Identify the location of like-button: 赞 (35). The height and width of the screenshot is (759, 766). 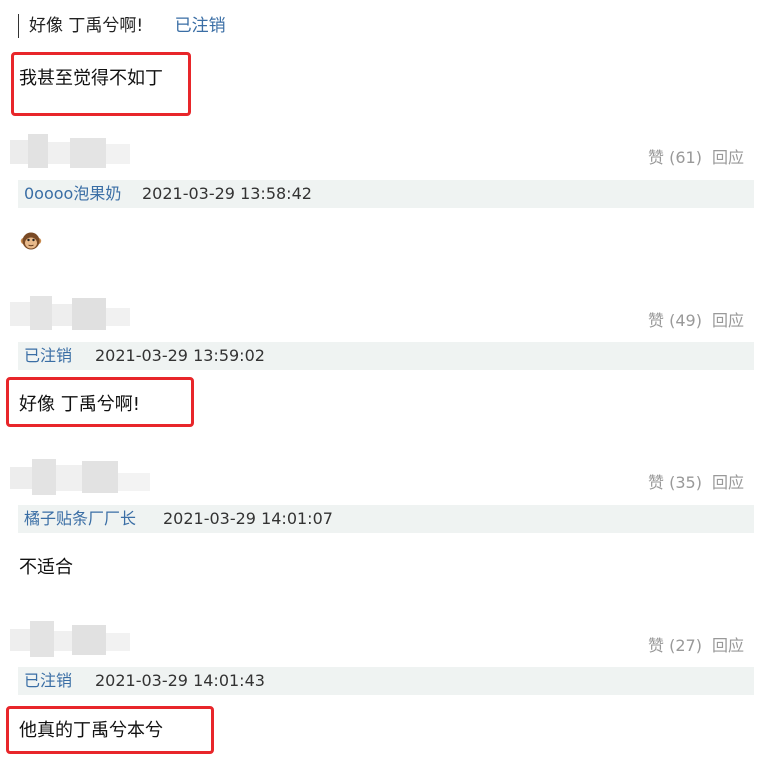
(675, 483).